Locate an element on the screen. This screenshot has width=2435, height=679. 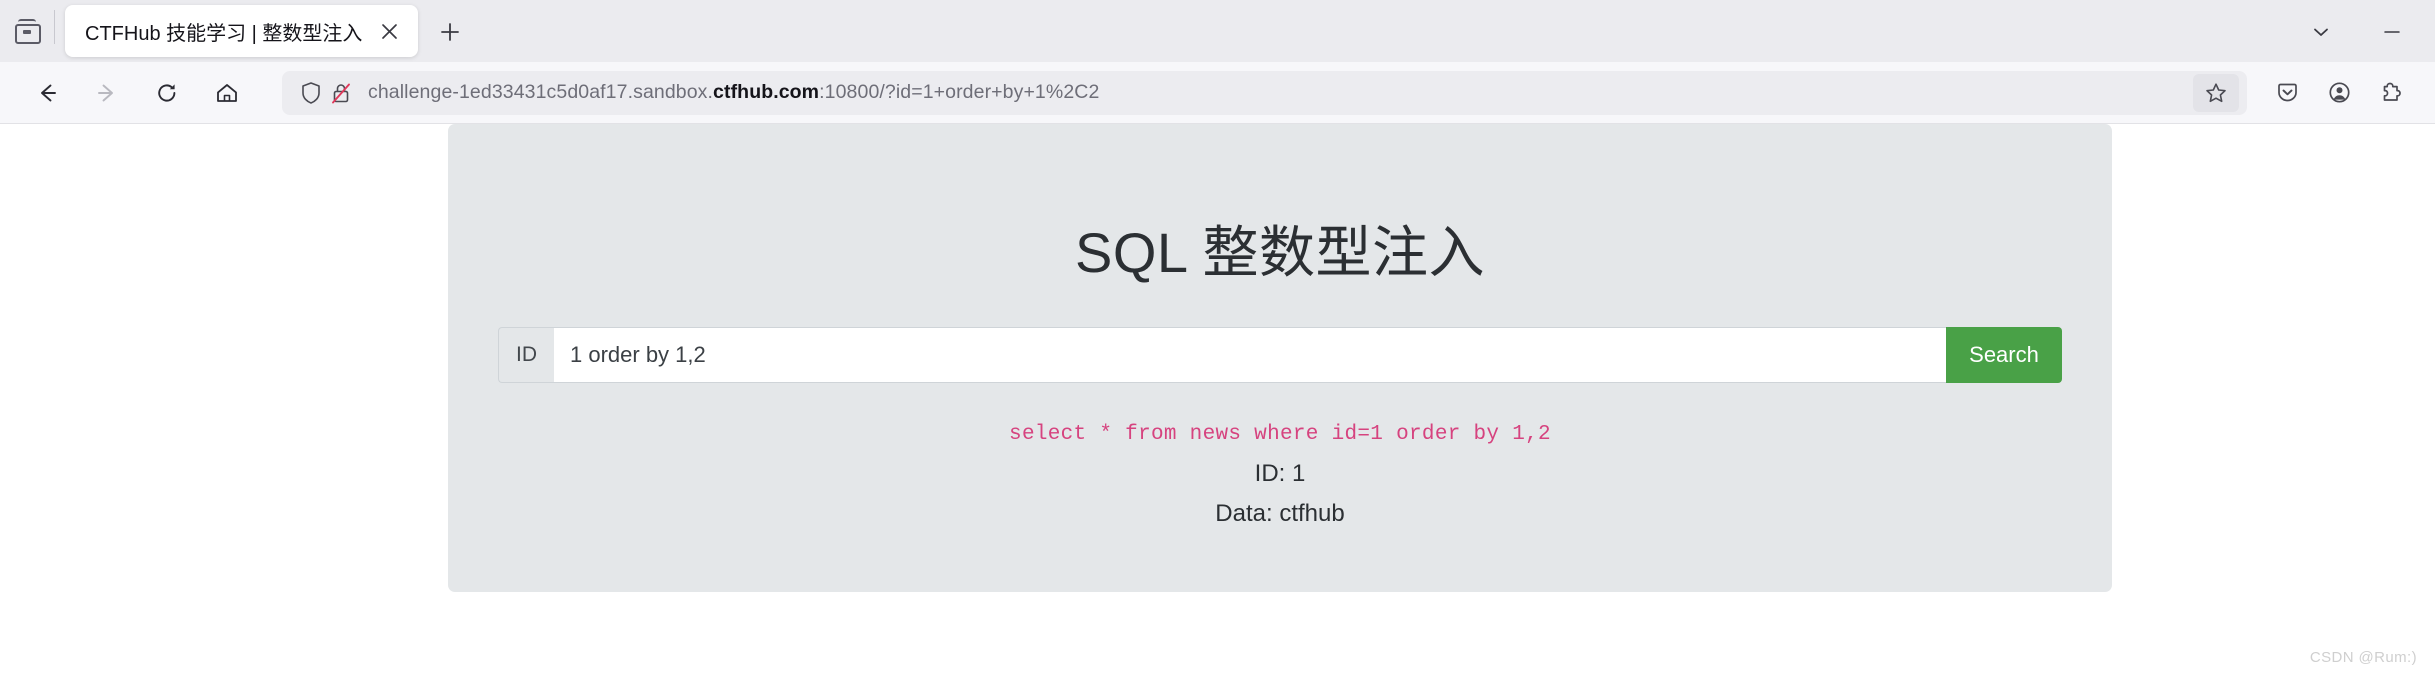
lock-crossed-icon is located at coordinates (341, 93).